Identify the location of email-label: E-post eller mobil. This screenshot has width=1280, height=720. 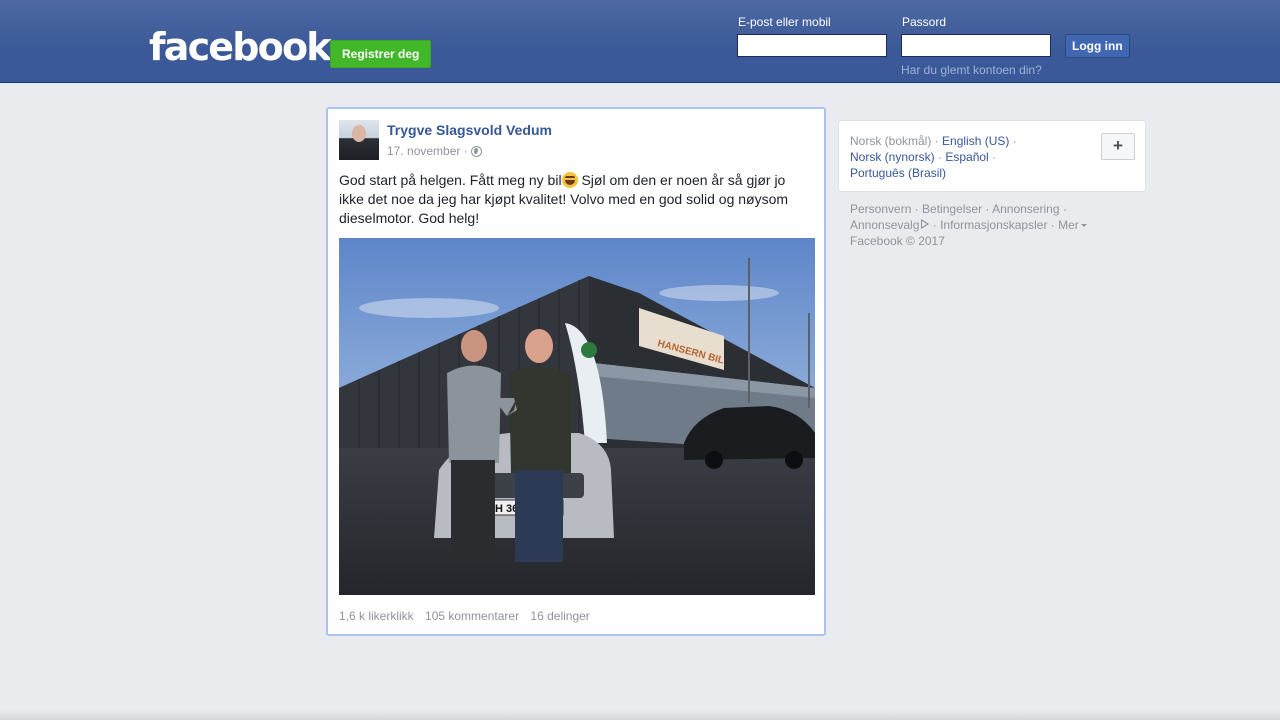
(784, 22).